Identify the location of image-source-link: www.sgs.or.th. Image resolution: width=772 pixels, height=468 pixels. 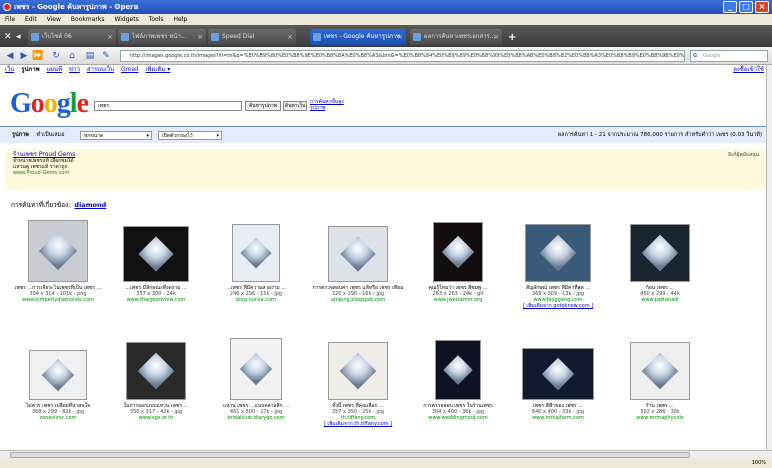
(156, 418).